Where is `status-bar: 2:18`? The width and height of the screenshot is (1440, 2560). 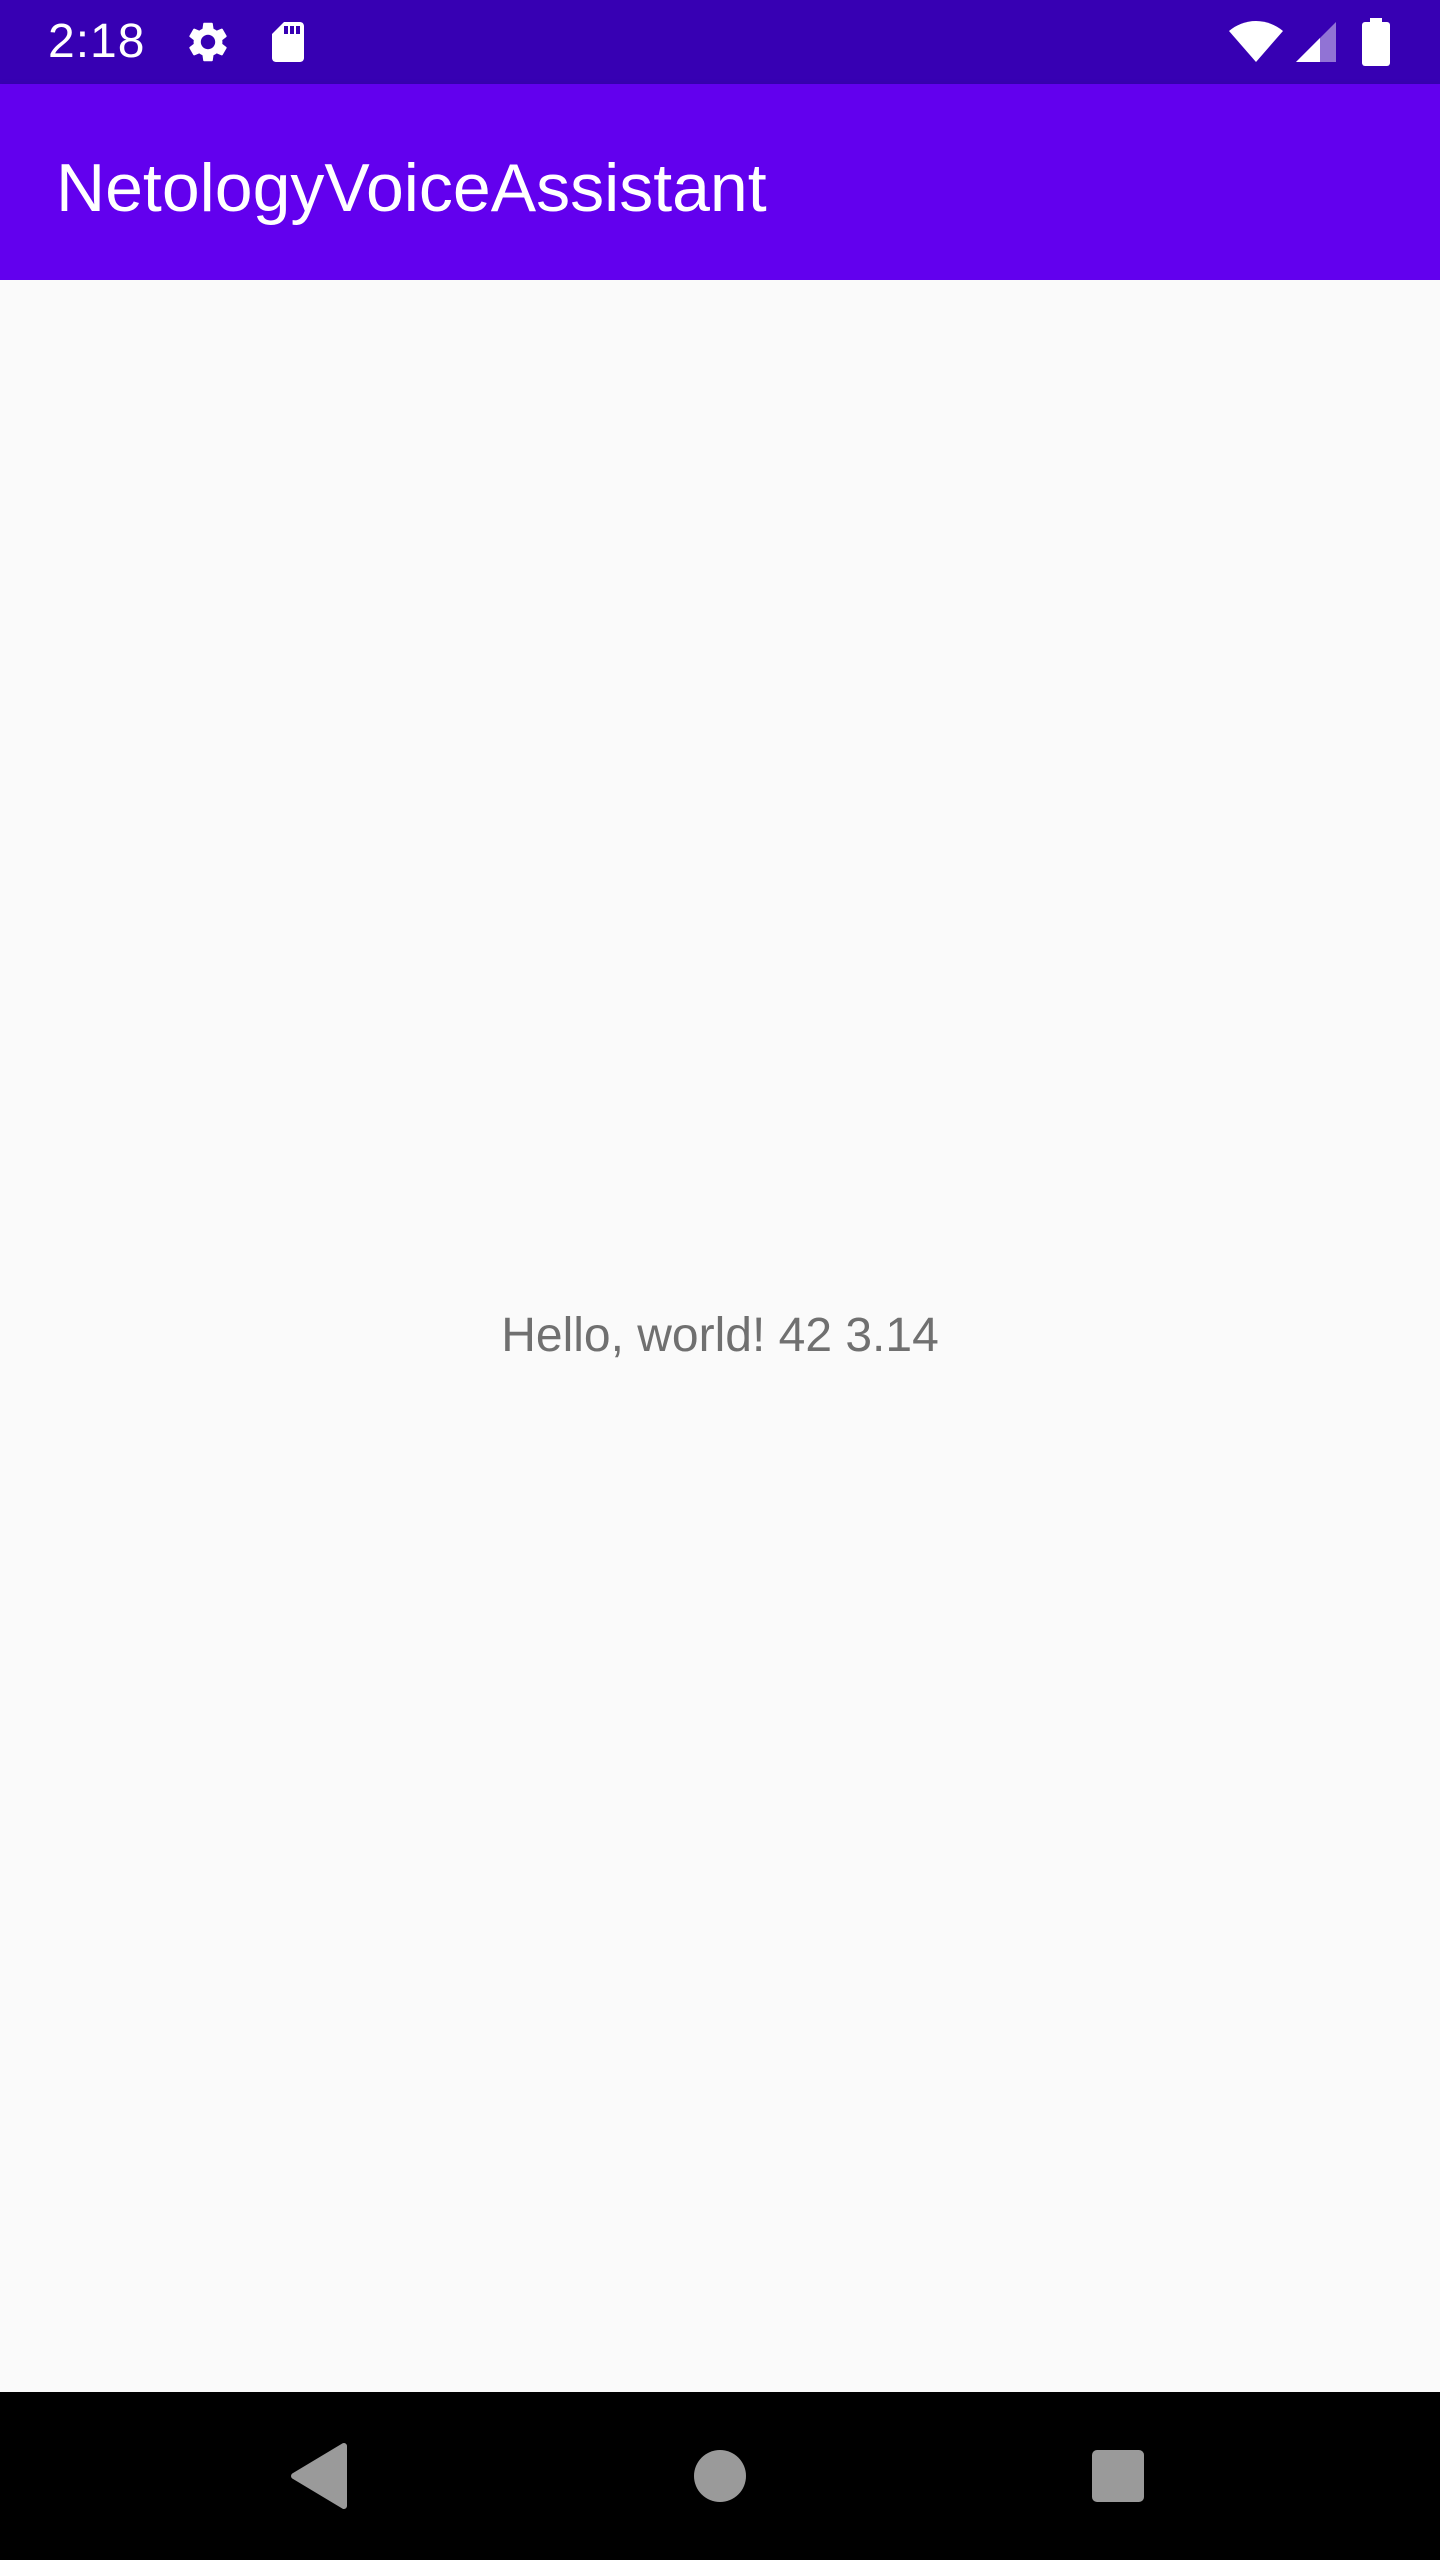
status-bar: 2:18 is located at coordinates (720, 42).